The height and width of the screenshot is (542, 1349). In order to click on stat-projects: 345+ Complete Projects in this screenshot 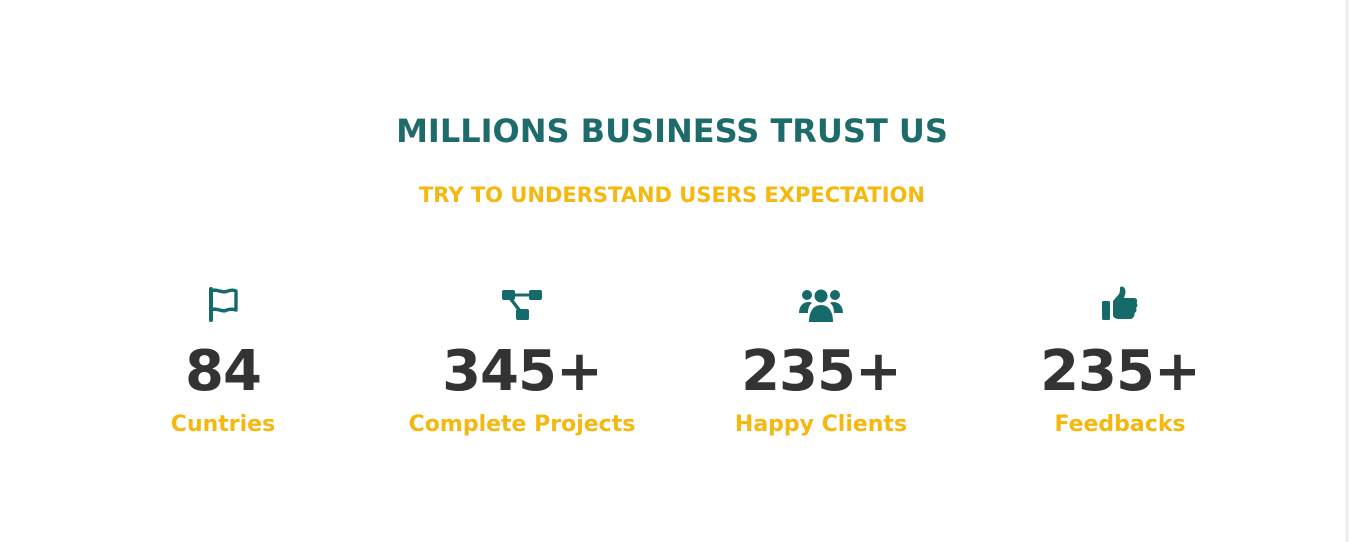, I will do `click(522, 362)`.